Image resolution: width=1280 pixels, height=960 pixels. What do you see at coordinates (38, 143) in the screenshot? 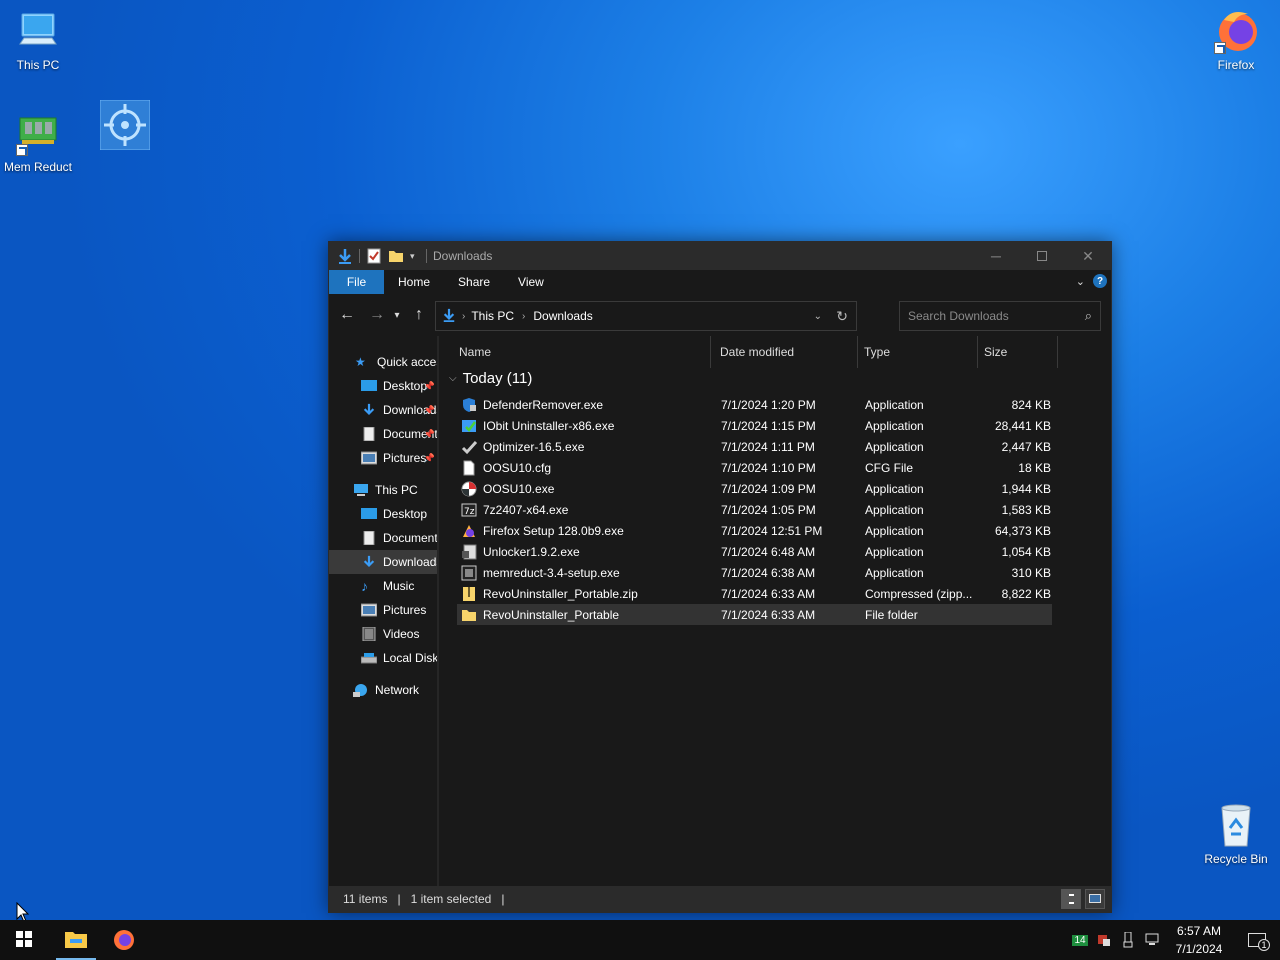
I see `desktop-icon-mem-reduct: Mem Reduct` at bounding box center [38, 143].